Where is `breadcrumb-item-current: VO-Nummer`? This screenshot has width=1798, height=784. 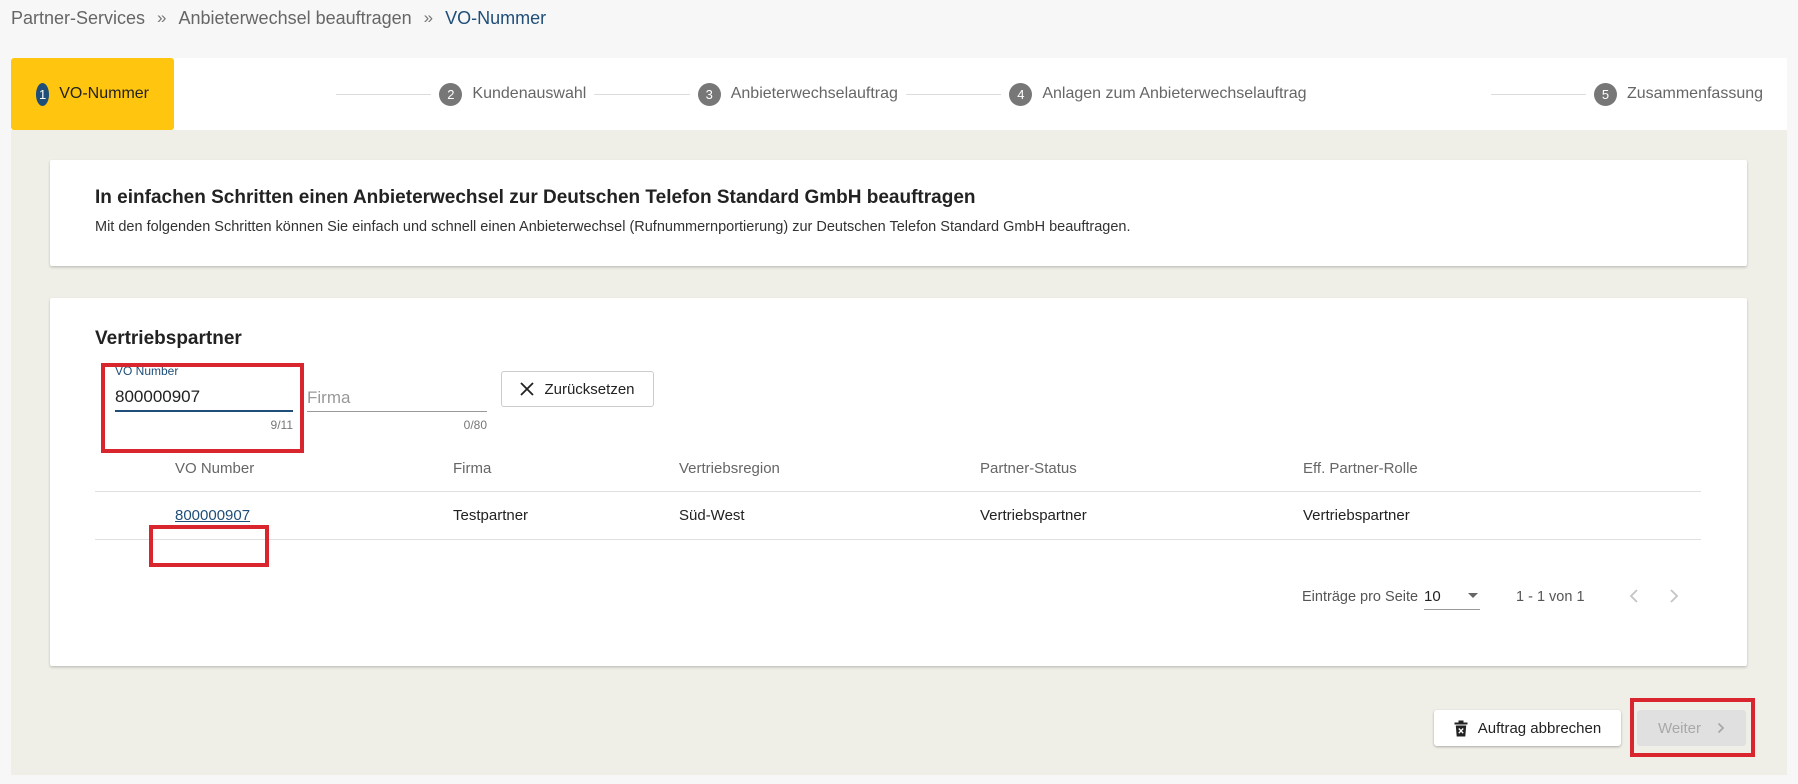
breadcrumb-item-current: VO-Nummer is located at coordinates (496, 17).